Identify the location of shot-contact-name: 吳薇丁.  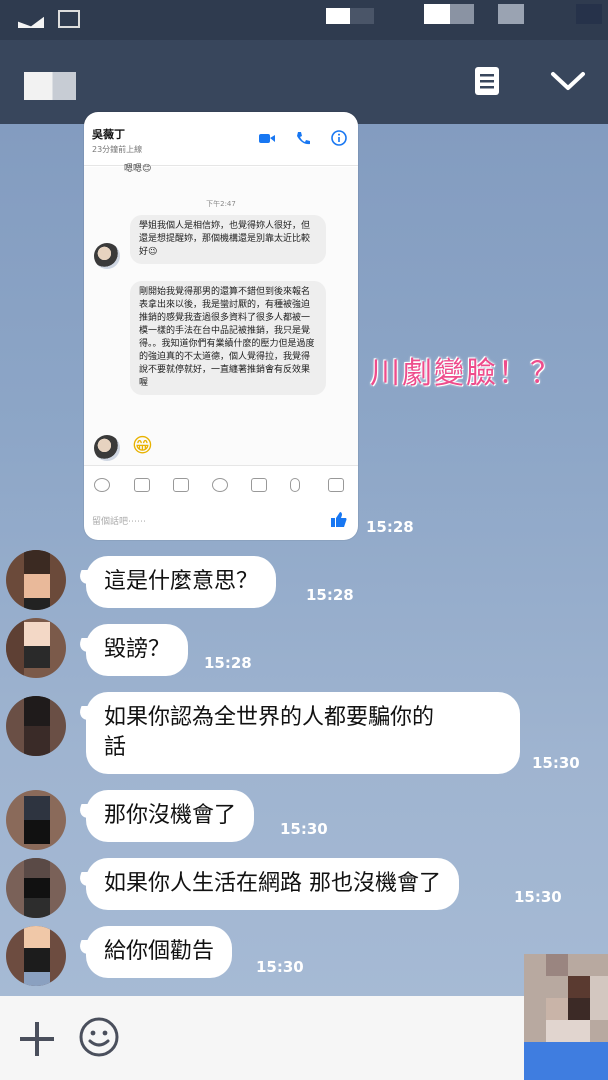
(108, 134).